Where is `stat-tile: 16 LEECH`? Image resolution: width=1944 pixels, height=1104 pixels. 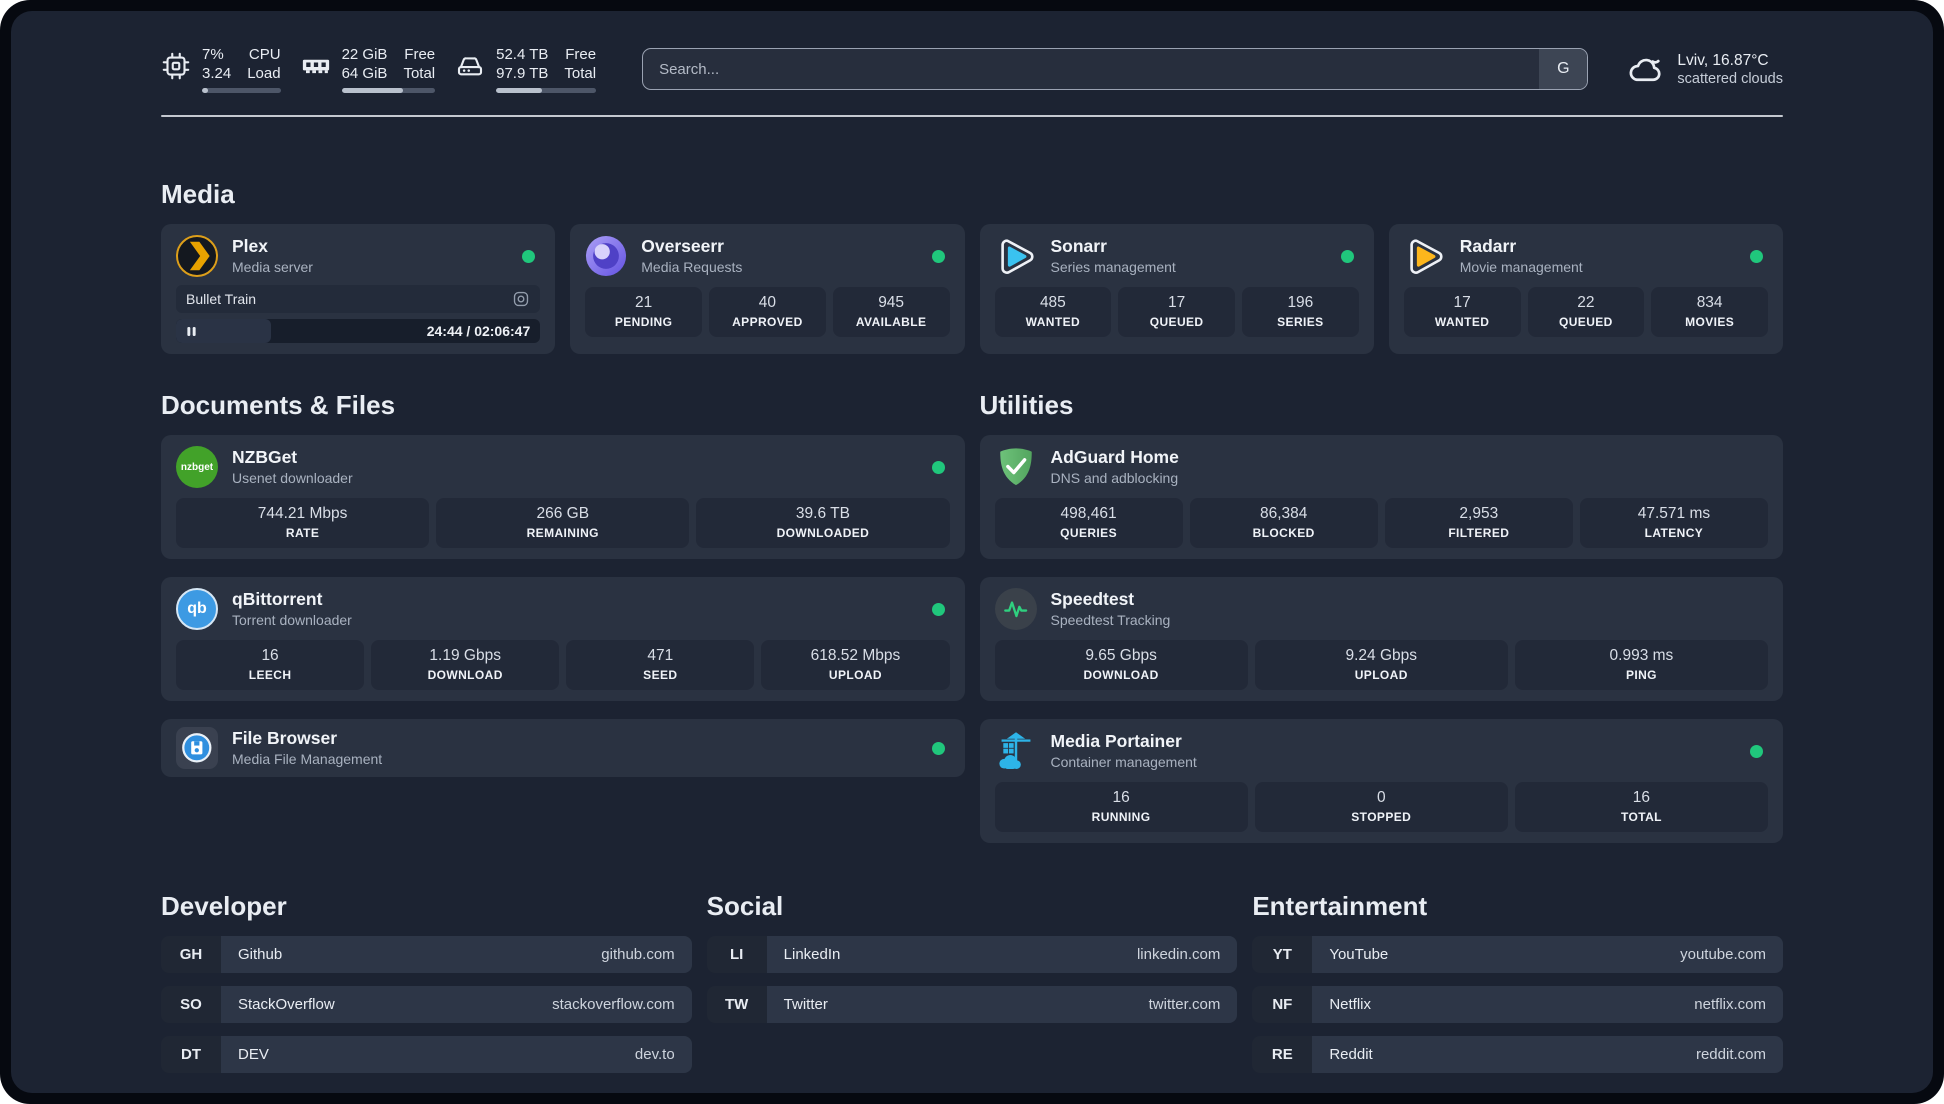
stat-tile: 16 LEECH is located at coordinates (270, 665).